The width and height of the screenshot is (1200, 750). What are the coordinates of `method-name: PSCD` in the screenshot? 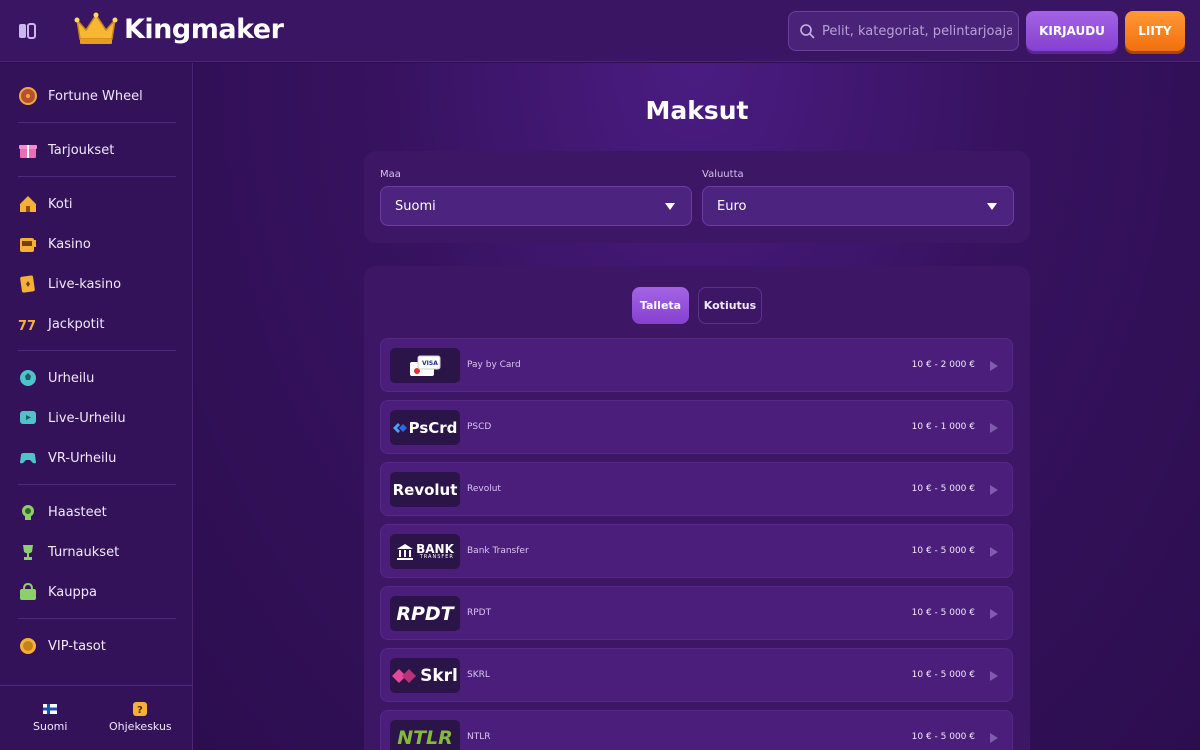 It's located at (479, 427).